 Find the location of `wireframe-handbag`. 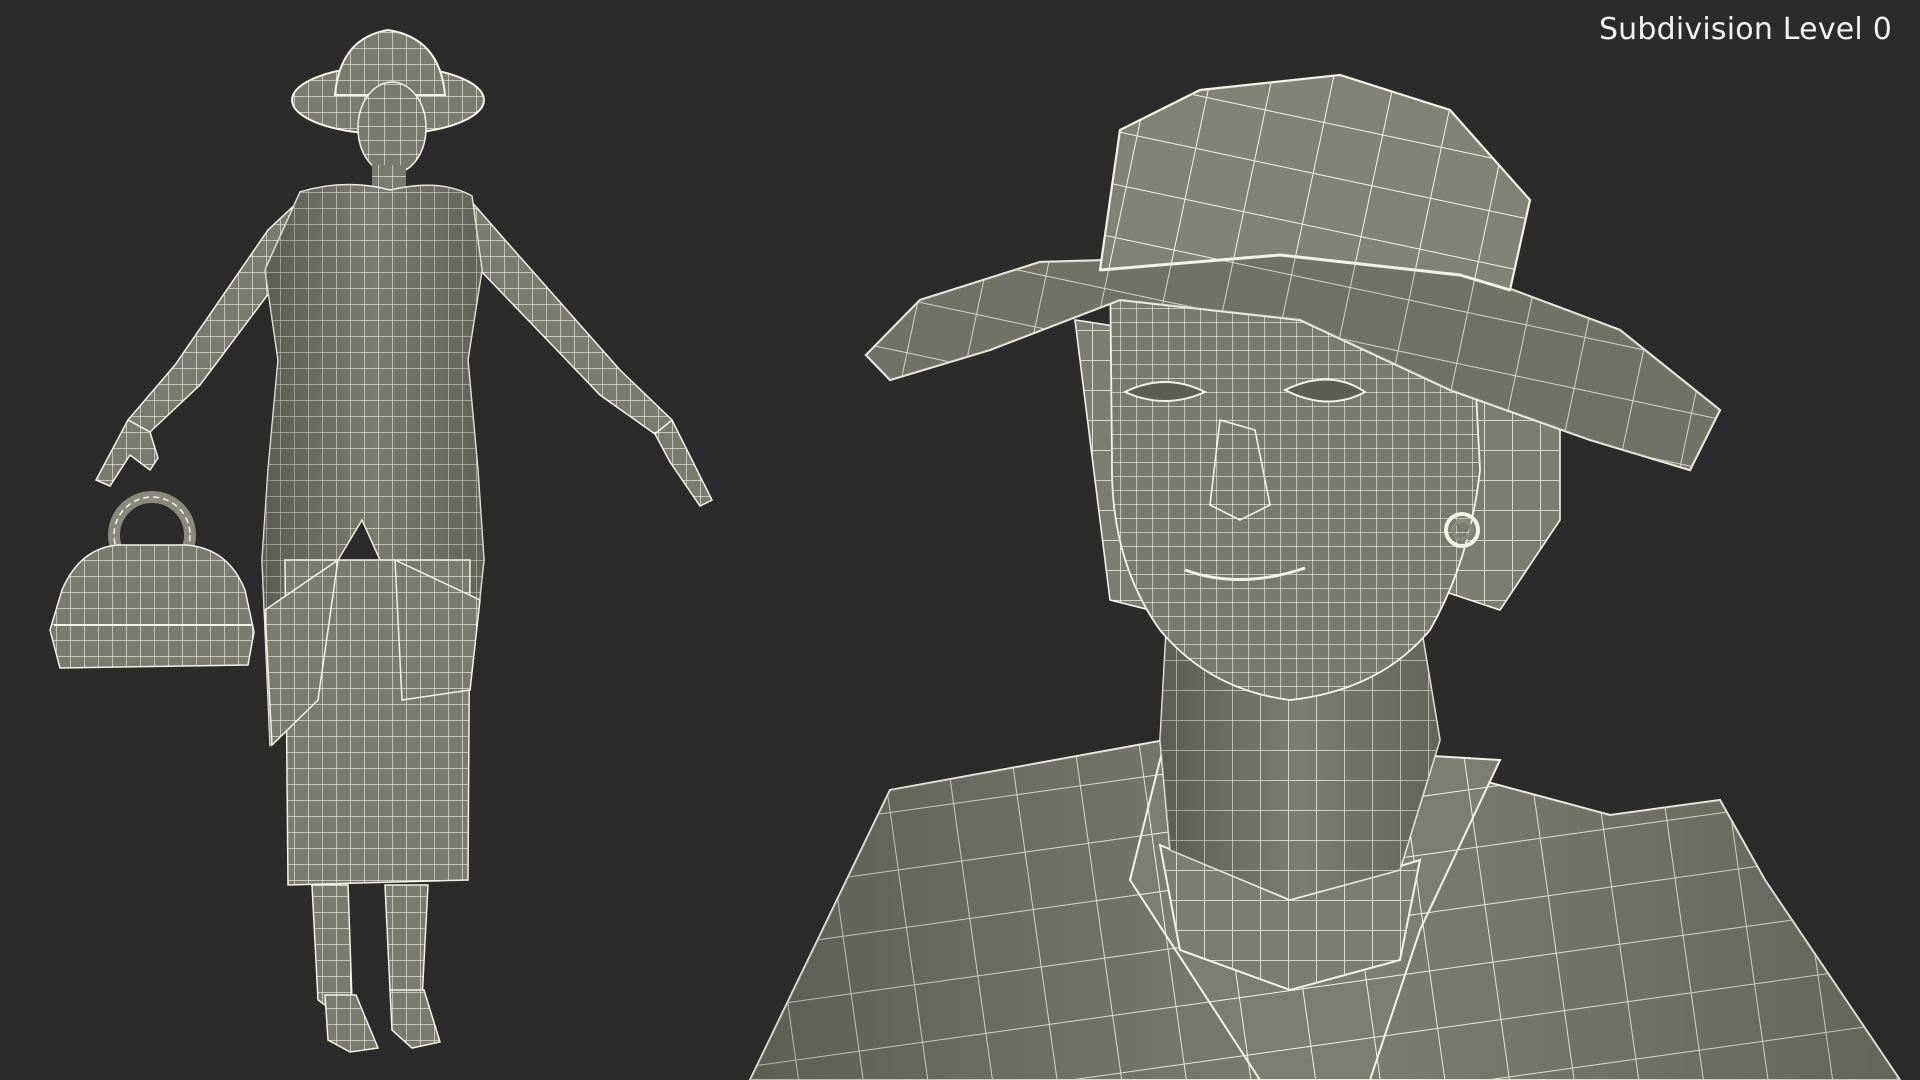

wireframe-handbag is located at coordinates (152, 580).